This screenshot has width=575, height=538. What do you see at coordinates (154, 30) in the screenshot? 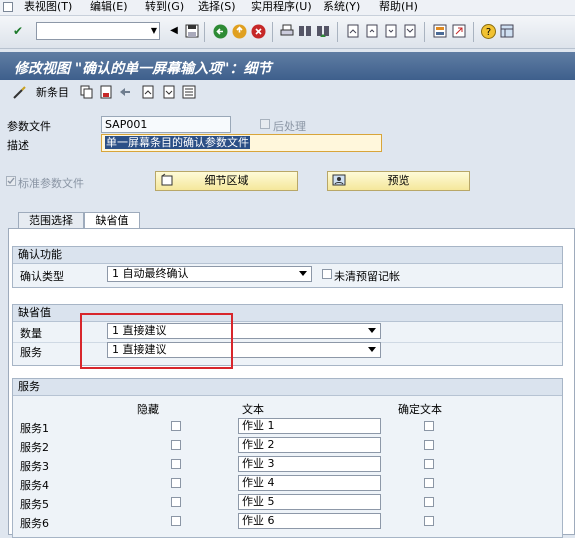
I see `chevron-down-icon: ▼` at bounding box center [154, 30].